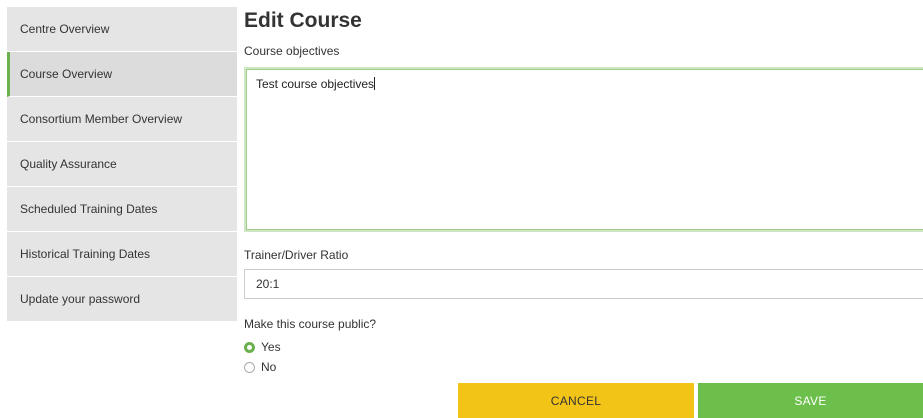  I want to click on radio-unchecked-icon, so click(249, 367).